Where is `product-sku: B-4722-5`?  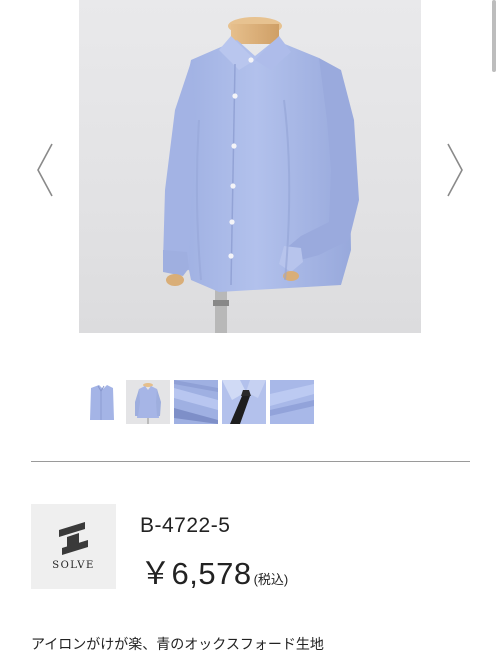 product-sku: B-4722-5 is located at coordinates (185, 525).